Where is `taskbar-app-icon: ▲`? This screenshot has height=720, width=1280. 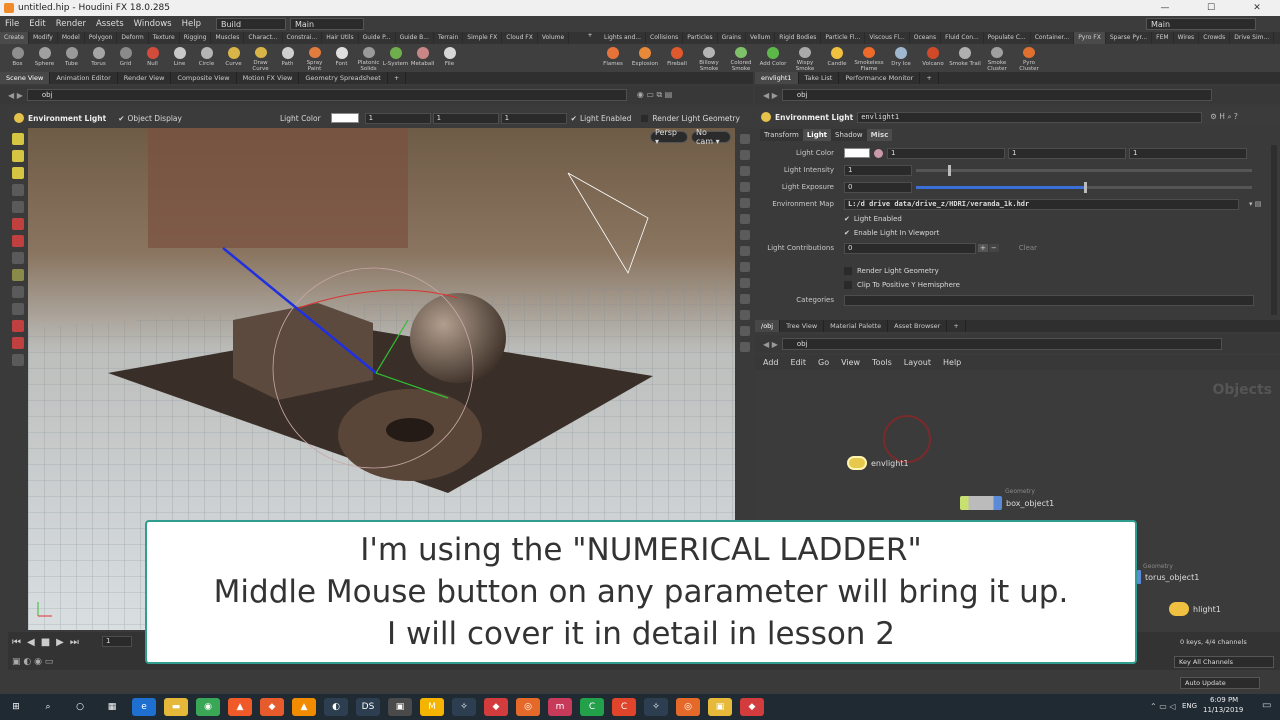
taskbar-app-icon: ▲ is located at coordinates (304, 707).